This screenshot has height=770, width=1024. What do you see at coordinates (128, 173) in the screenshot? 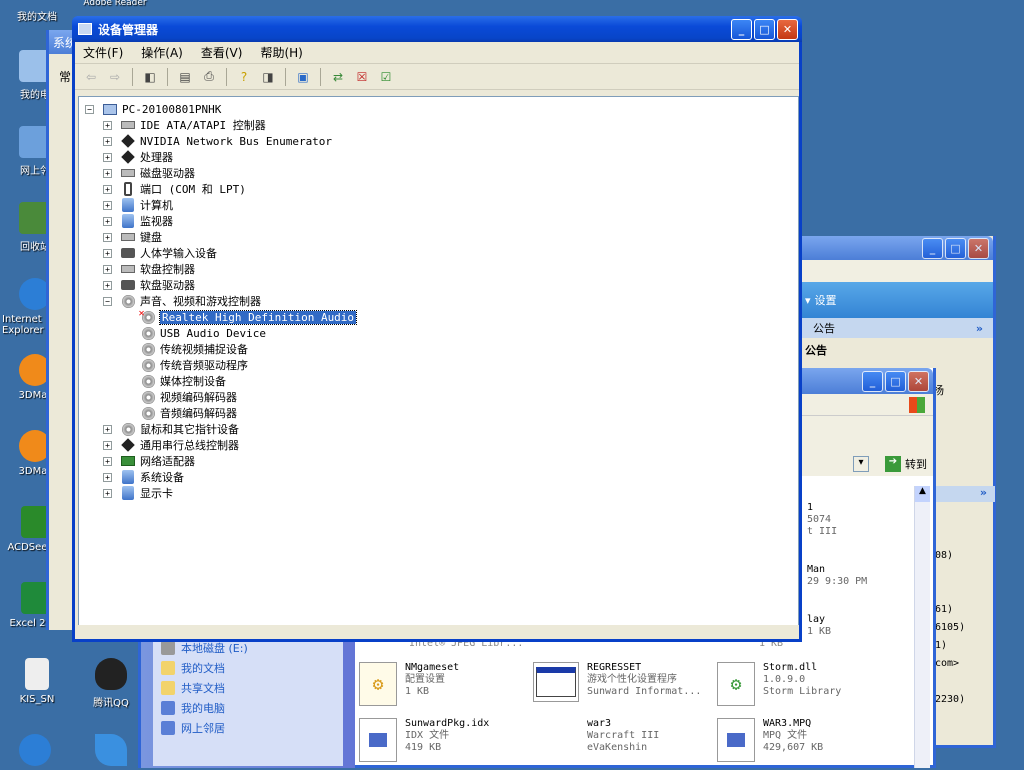
I see `disk-drive-icon` at bounding box center [128, 173].